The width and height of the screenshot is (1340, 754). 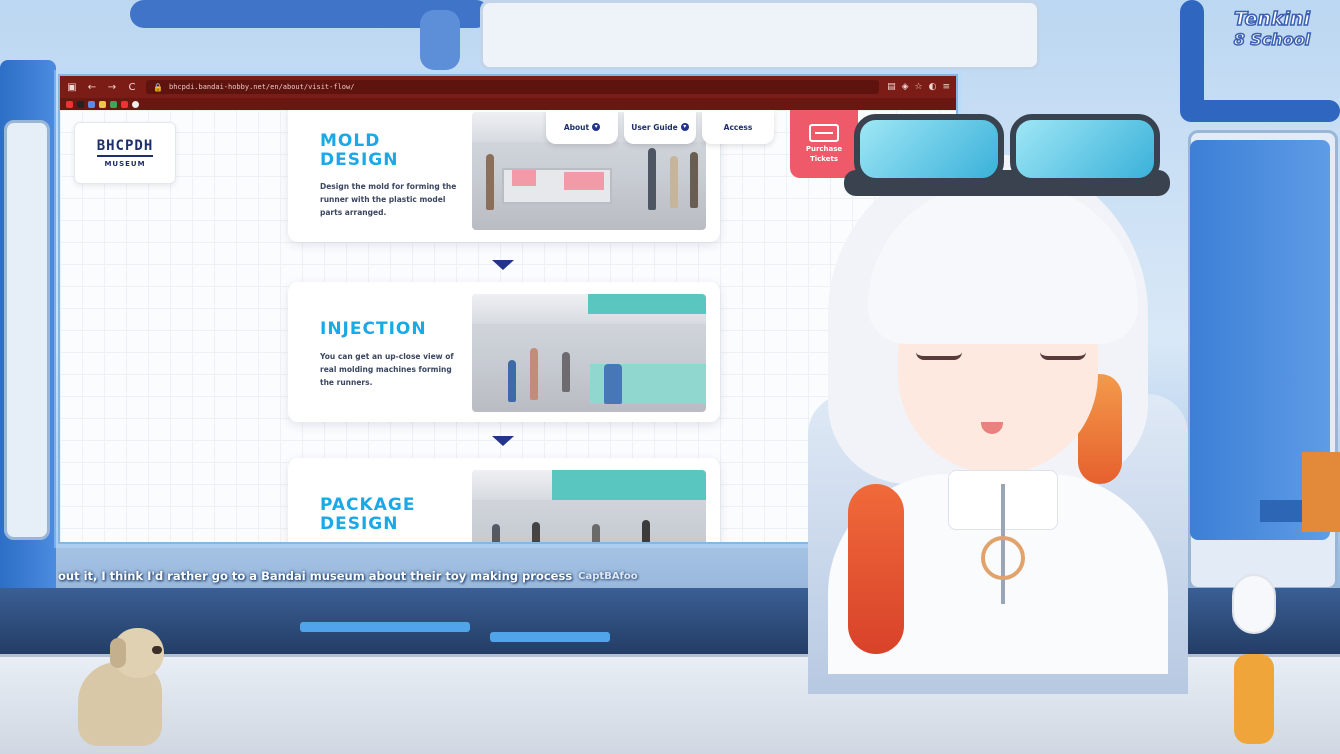 I want to click on ceiling-pipe, so click(x=440, y=40).